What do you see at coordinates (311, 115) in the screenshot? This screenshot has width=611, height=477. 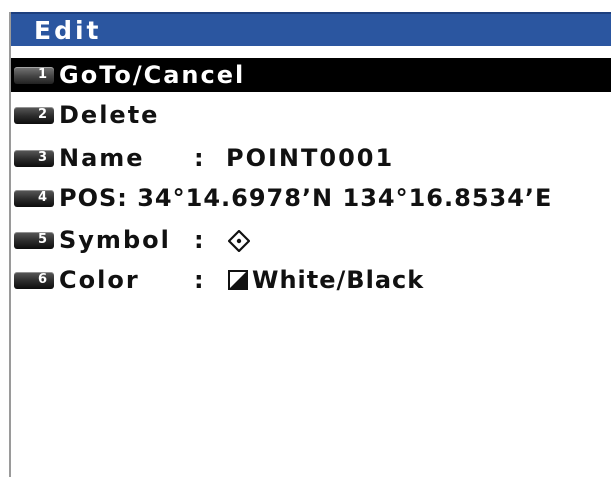 I see `menu-item-delete: 2 Delete` at bounding box center [311, 115].